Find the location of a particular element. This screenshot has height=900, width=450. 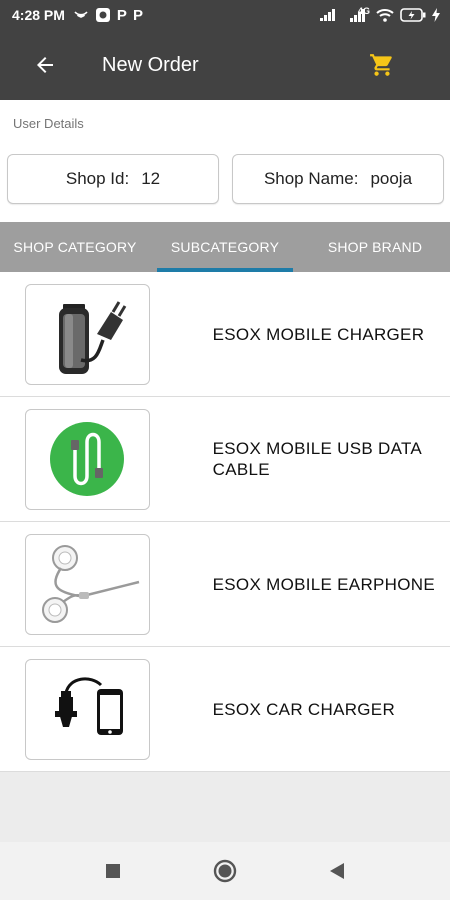

list-item: ESOX CAR CHARGER is located at coordinates (225, 709).